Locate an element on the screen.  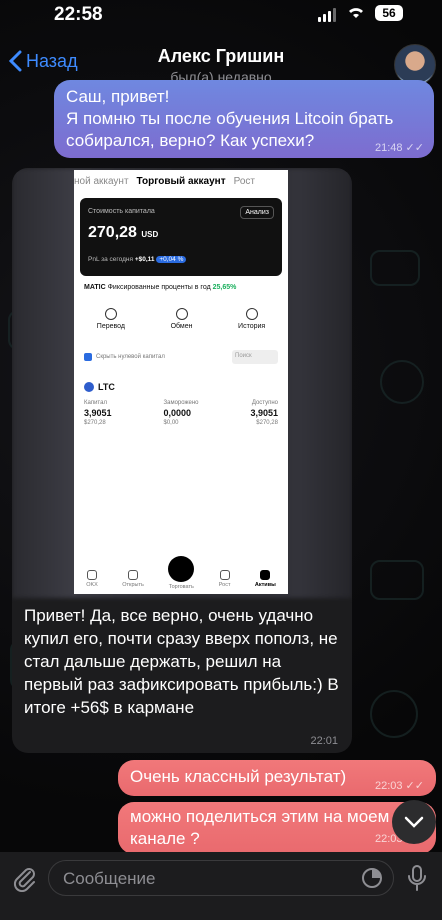
status-time: 22:58 is located at coordinates (78, 14).